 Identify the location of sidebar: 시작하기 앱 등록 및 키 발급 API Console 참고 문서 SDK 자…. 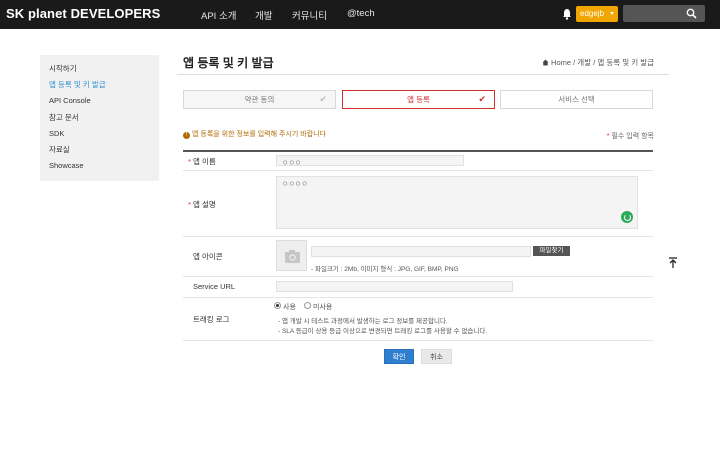
(99, 118).